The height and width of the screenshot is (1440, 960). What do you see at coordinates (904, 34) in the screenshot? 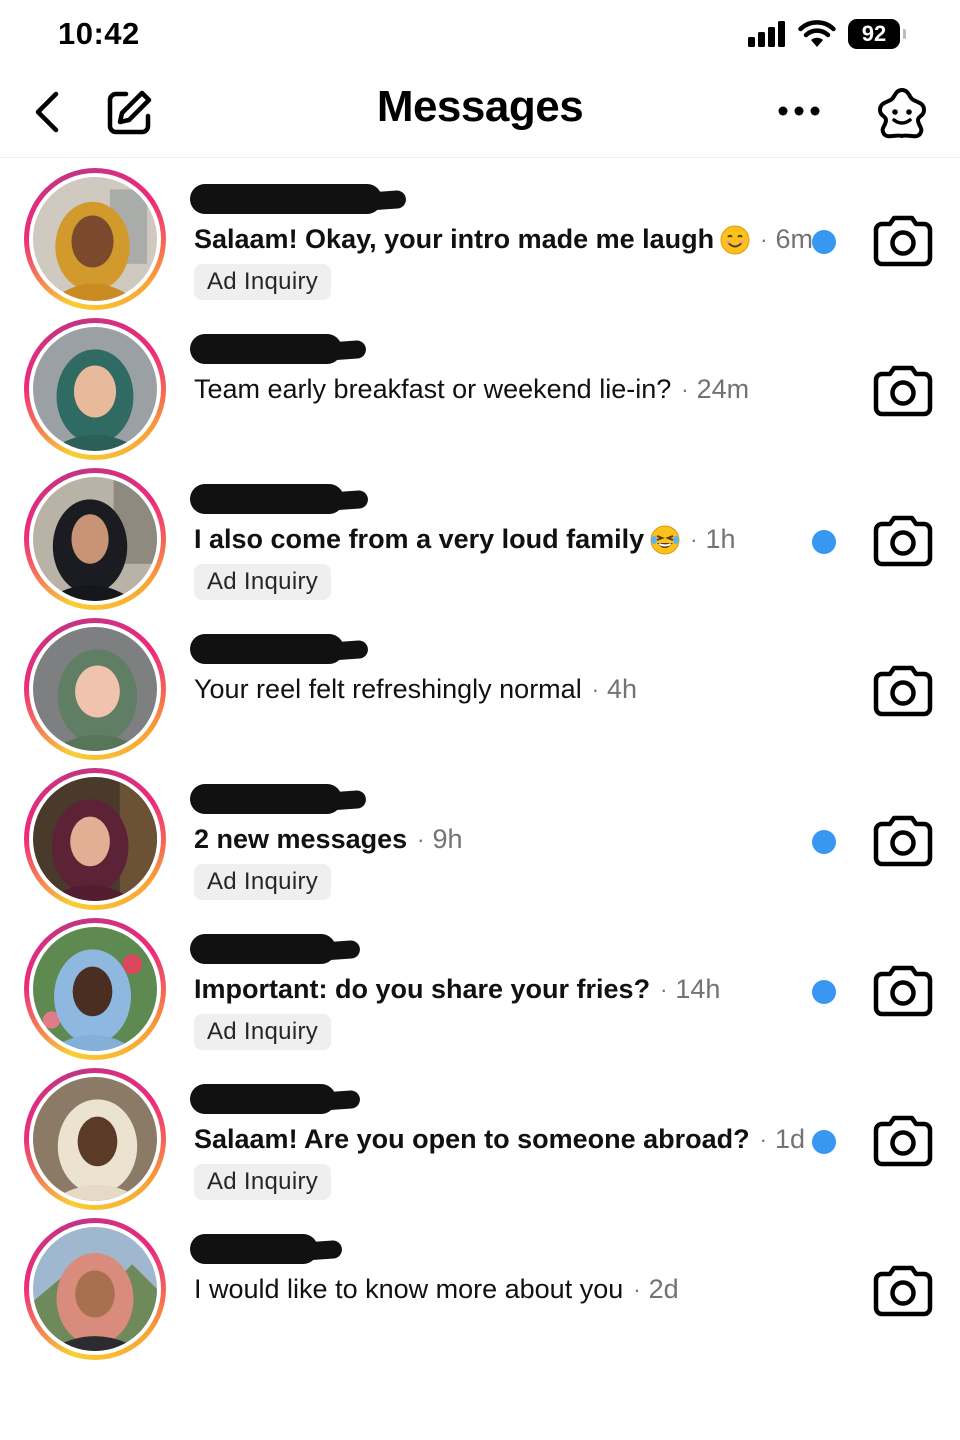
I see `battery-cap` at bounding box center [904, 34].